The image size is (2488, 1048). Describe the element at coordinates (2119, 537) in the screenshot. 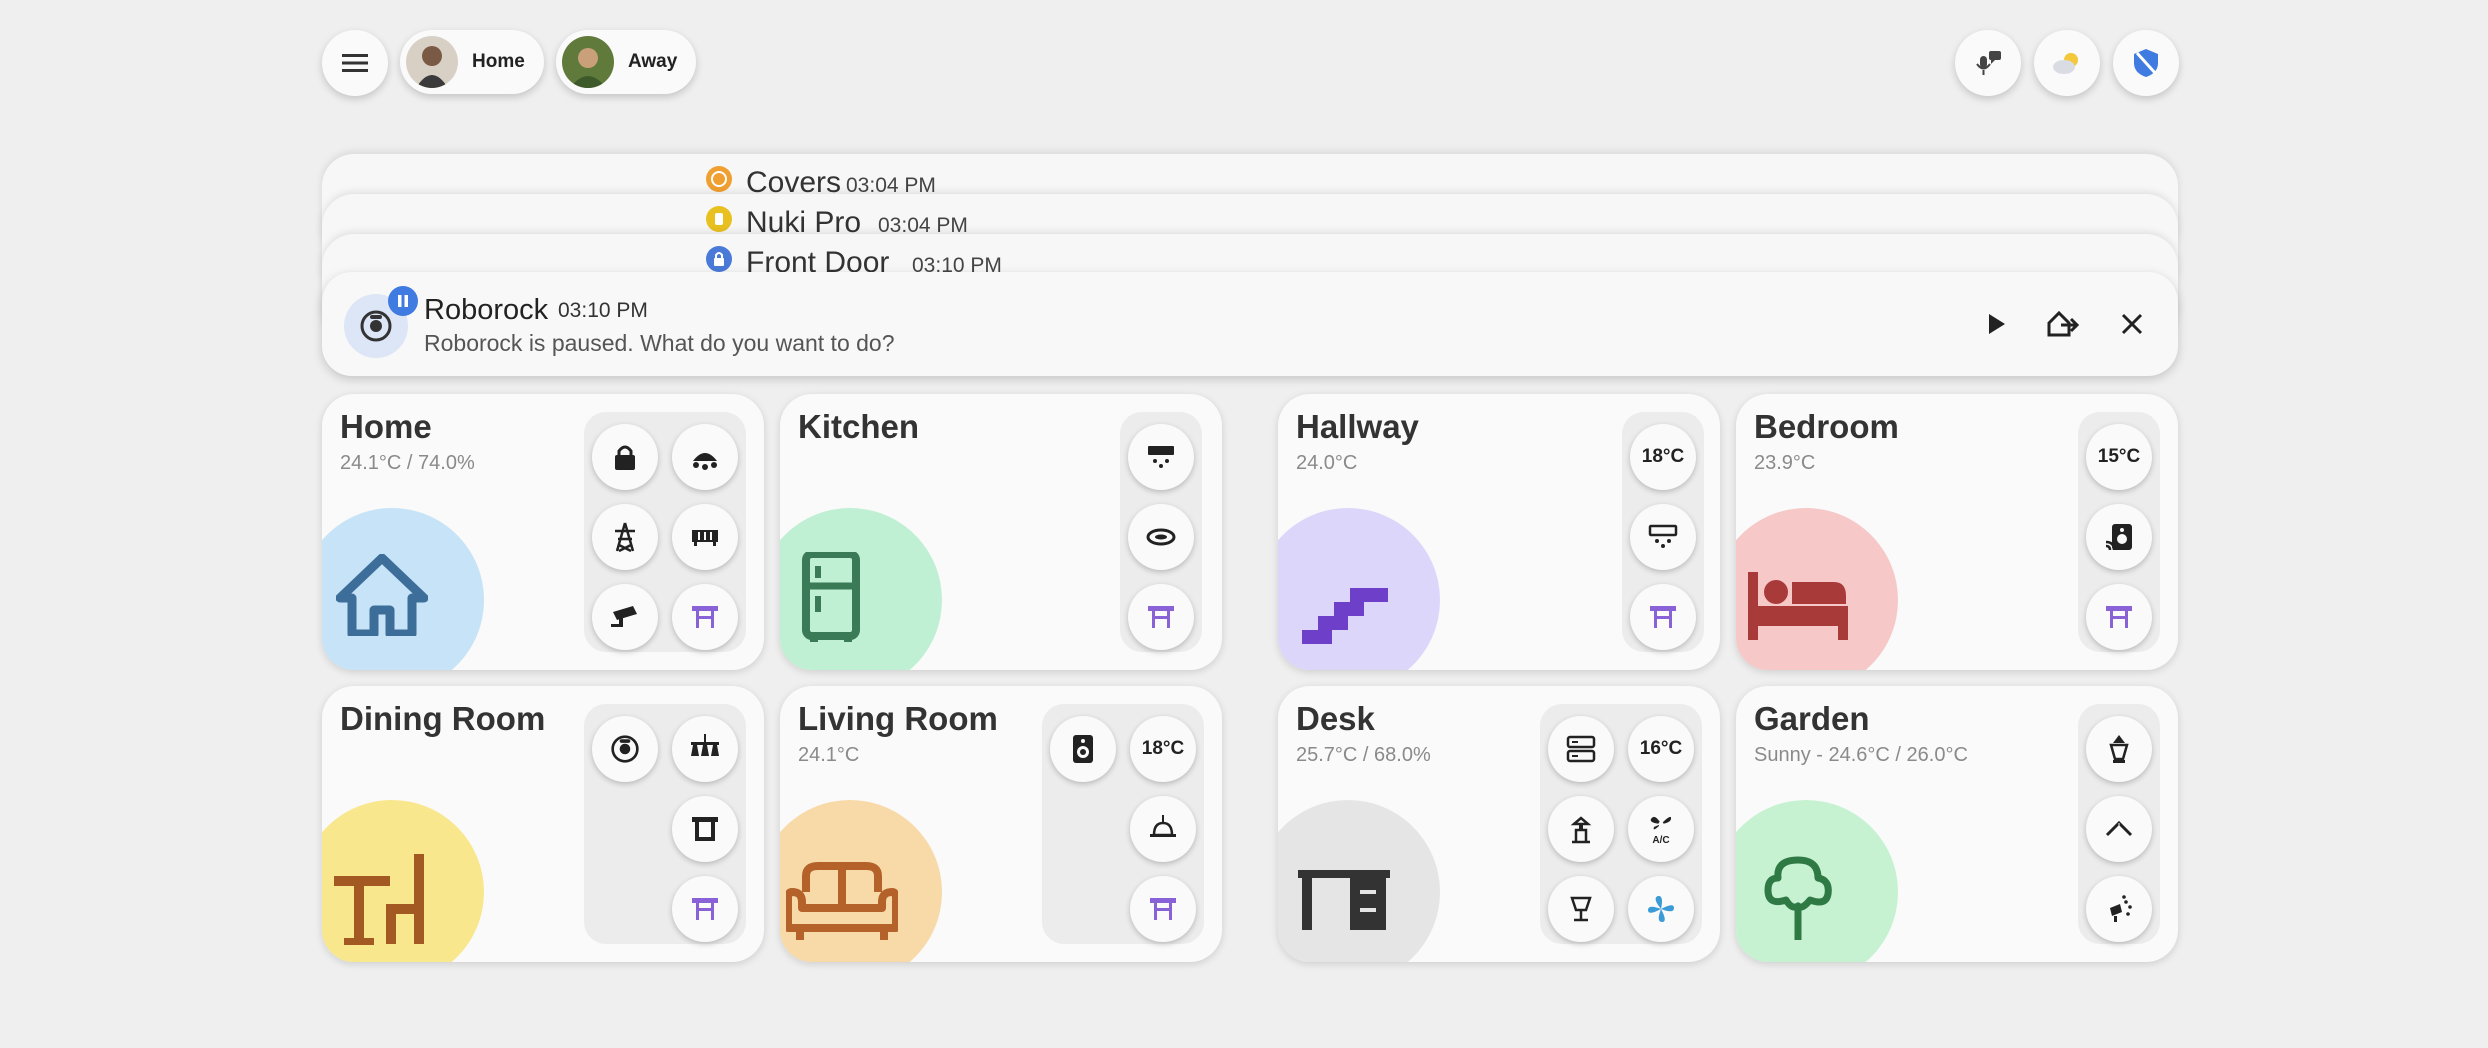

I see `cast-speaker-button` at that location.